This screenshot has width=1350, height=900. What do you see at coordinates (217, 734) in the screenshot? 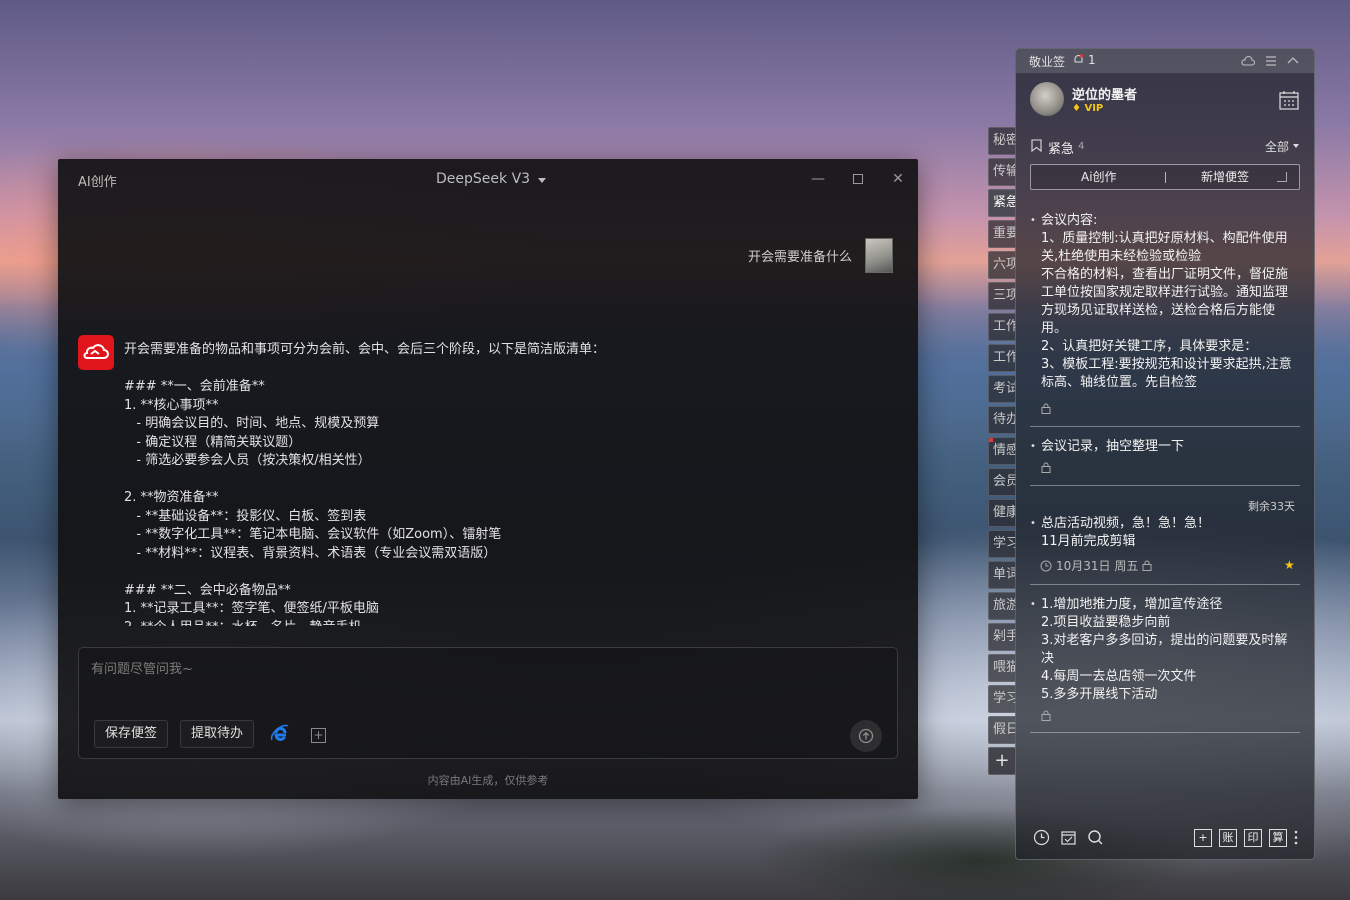
I see `extract-todo-button: 提取待办` at bounding box center [217, 734].